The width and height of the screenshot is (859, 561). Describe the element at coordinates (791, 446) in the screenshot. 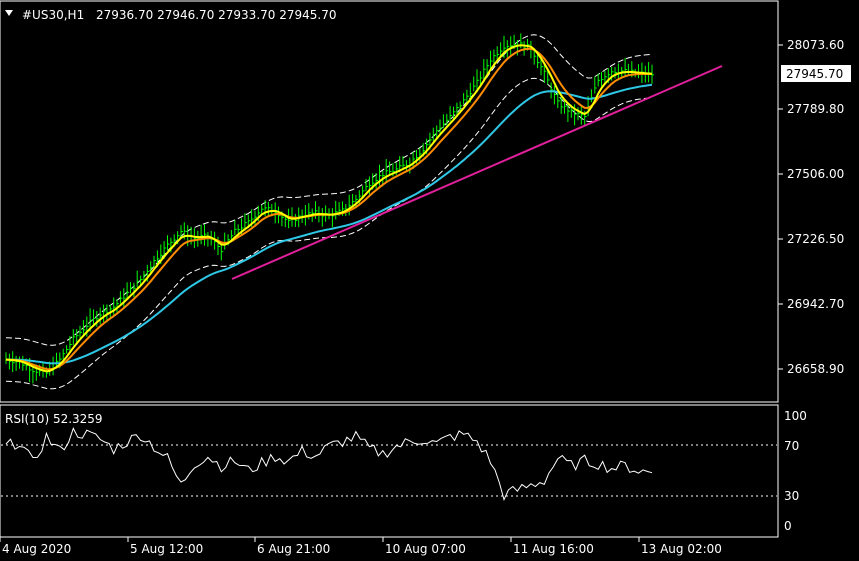

I see `rsi-tick-label: 70` at that location.